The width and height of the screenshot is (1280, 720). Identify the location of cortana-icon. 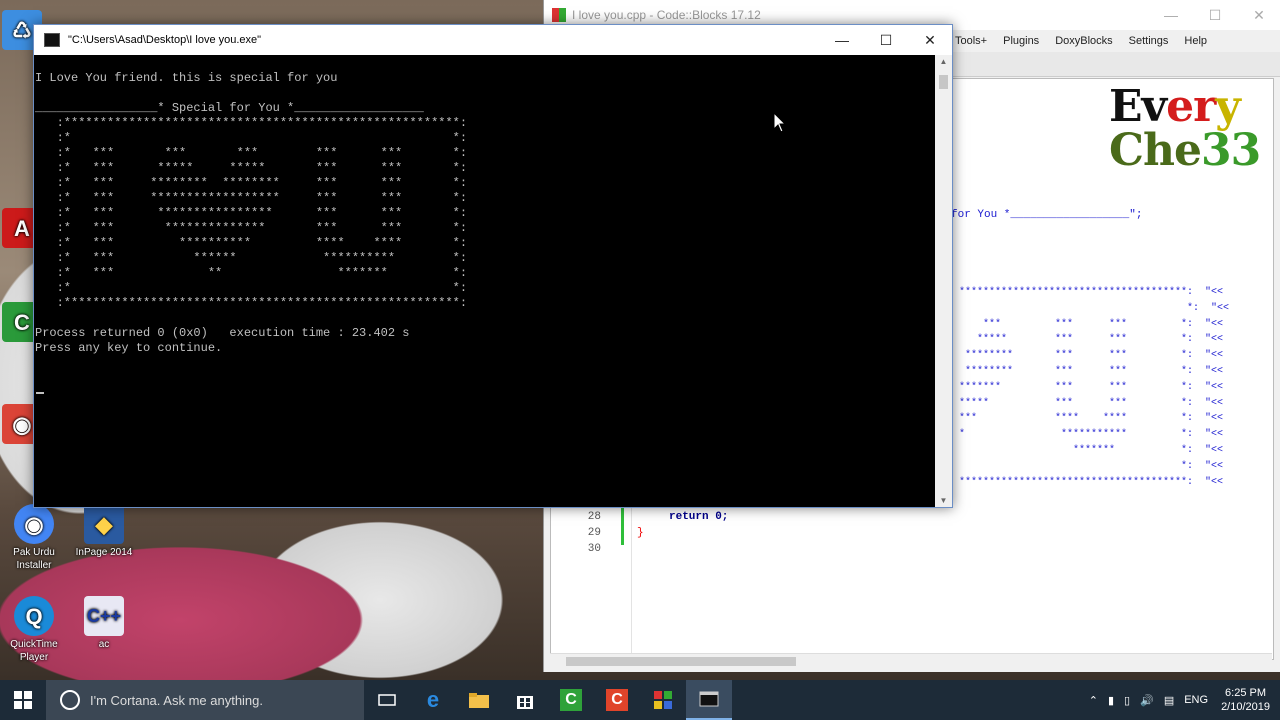
(70, 700).